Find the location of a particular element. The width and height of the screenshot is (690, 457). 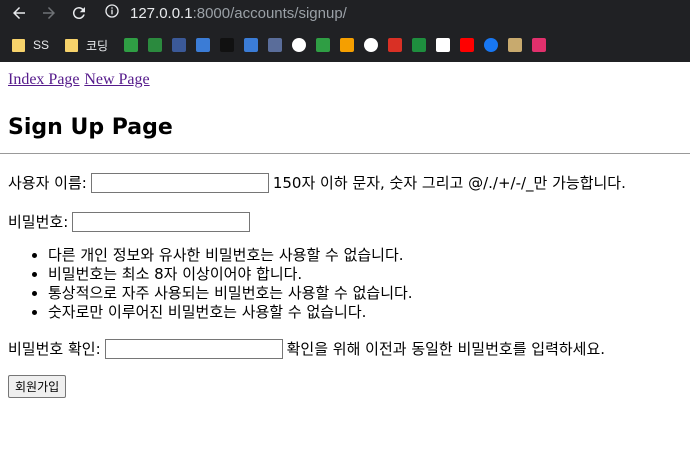

warning-icon is located at coordinates (347, 45).